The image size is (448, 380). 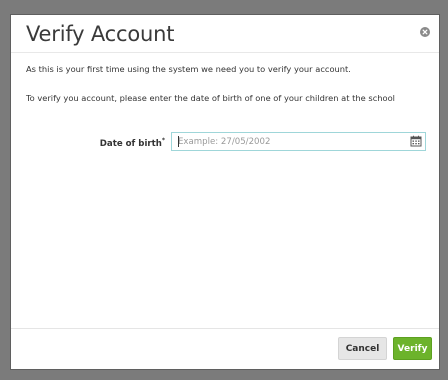 I want to click on close-button, so click(x=425, y=32).